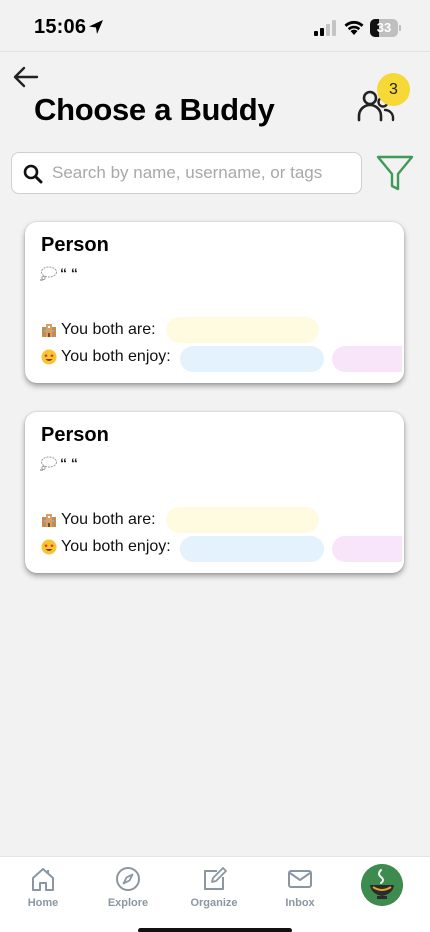 This screenshot has width=430, height=932. I want to click on page-title: Choose a Buddy, so click(154, 109).